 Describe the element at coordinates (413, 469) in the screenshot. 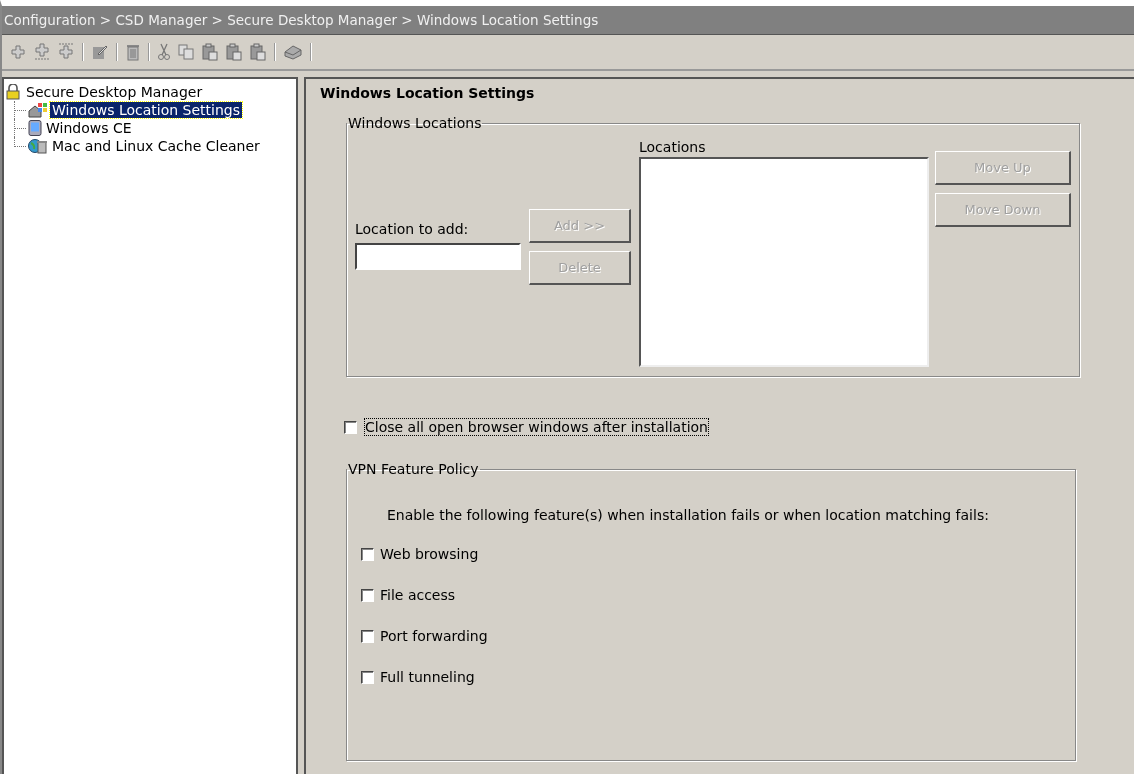

I see `group-legend: VPN Feature Policy` at that location.